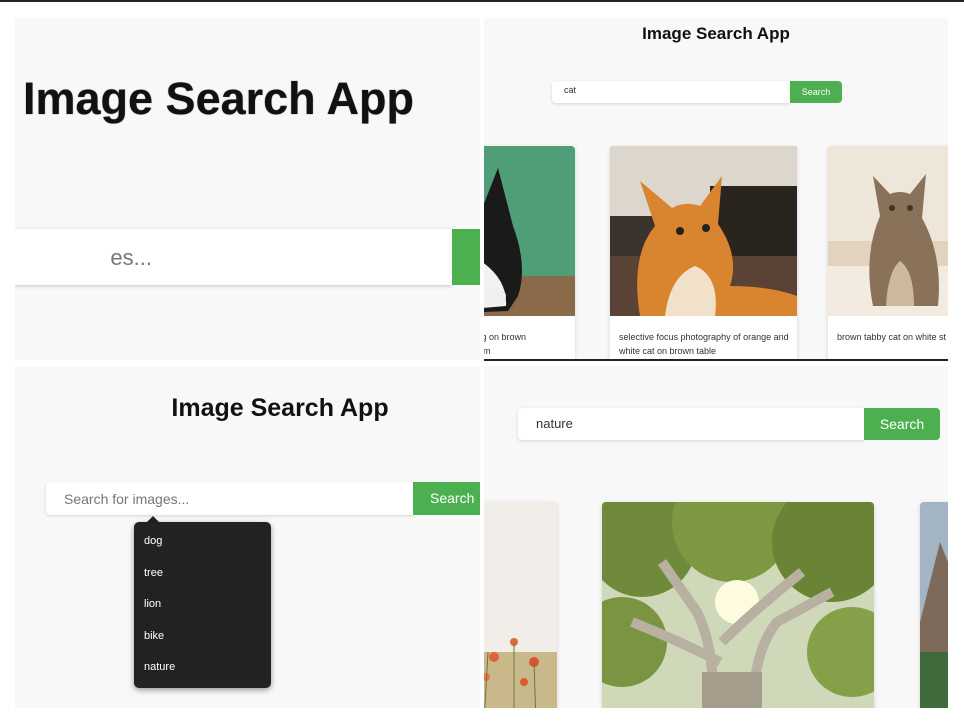  I want to click on search-input: cat, so click(671, 92).